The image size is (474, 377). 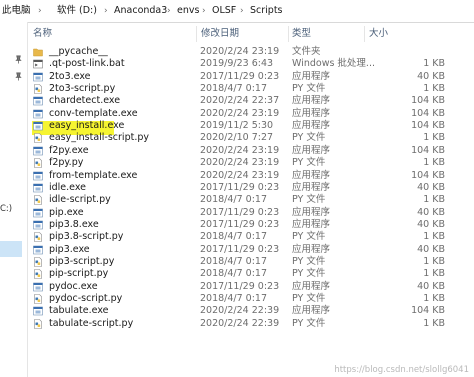 I want to click on file-name: conv-template.exe, so click(x=93, y=114).